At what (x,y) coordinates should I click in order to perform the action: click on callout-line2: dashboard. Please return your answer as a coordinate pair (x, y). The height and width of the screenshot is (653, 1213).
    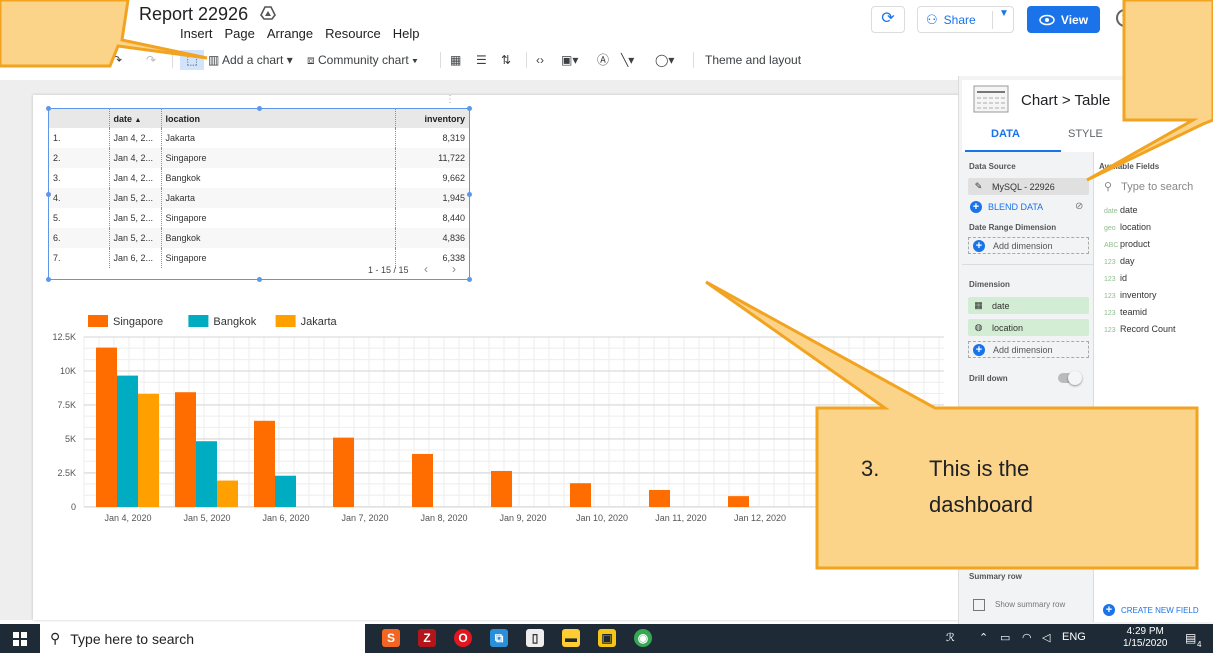
    Looking at the image, I should click on (981, 504).